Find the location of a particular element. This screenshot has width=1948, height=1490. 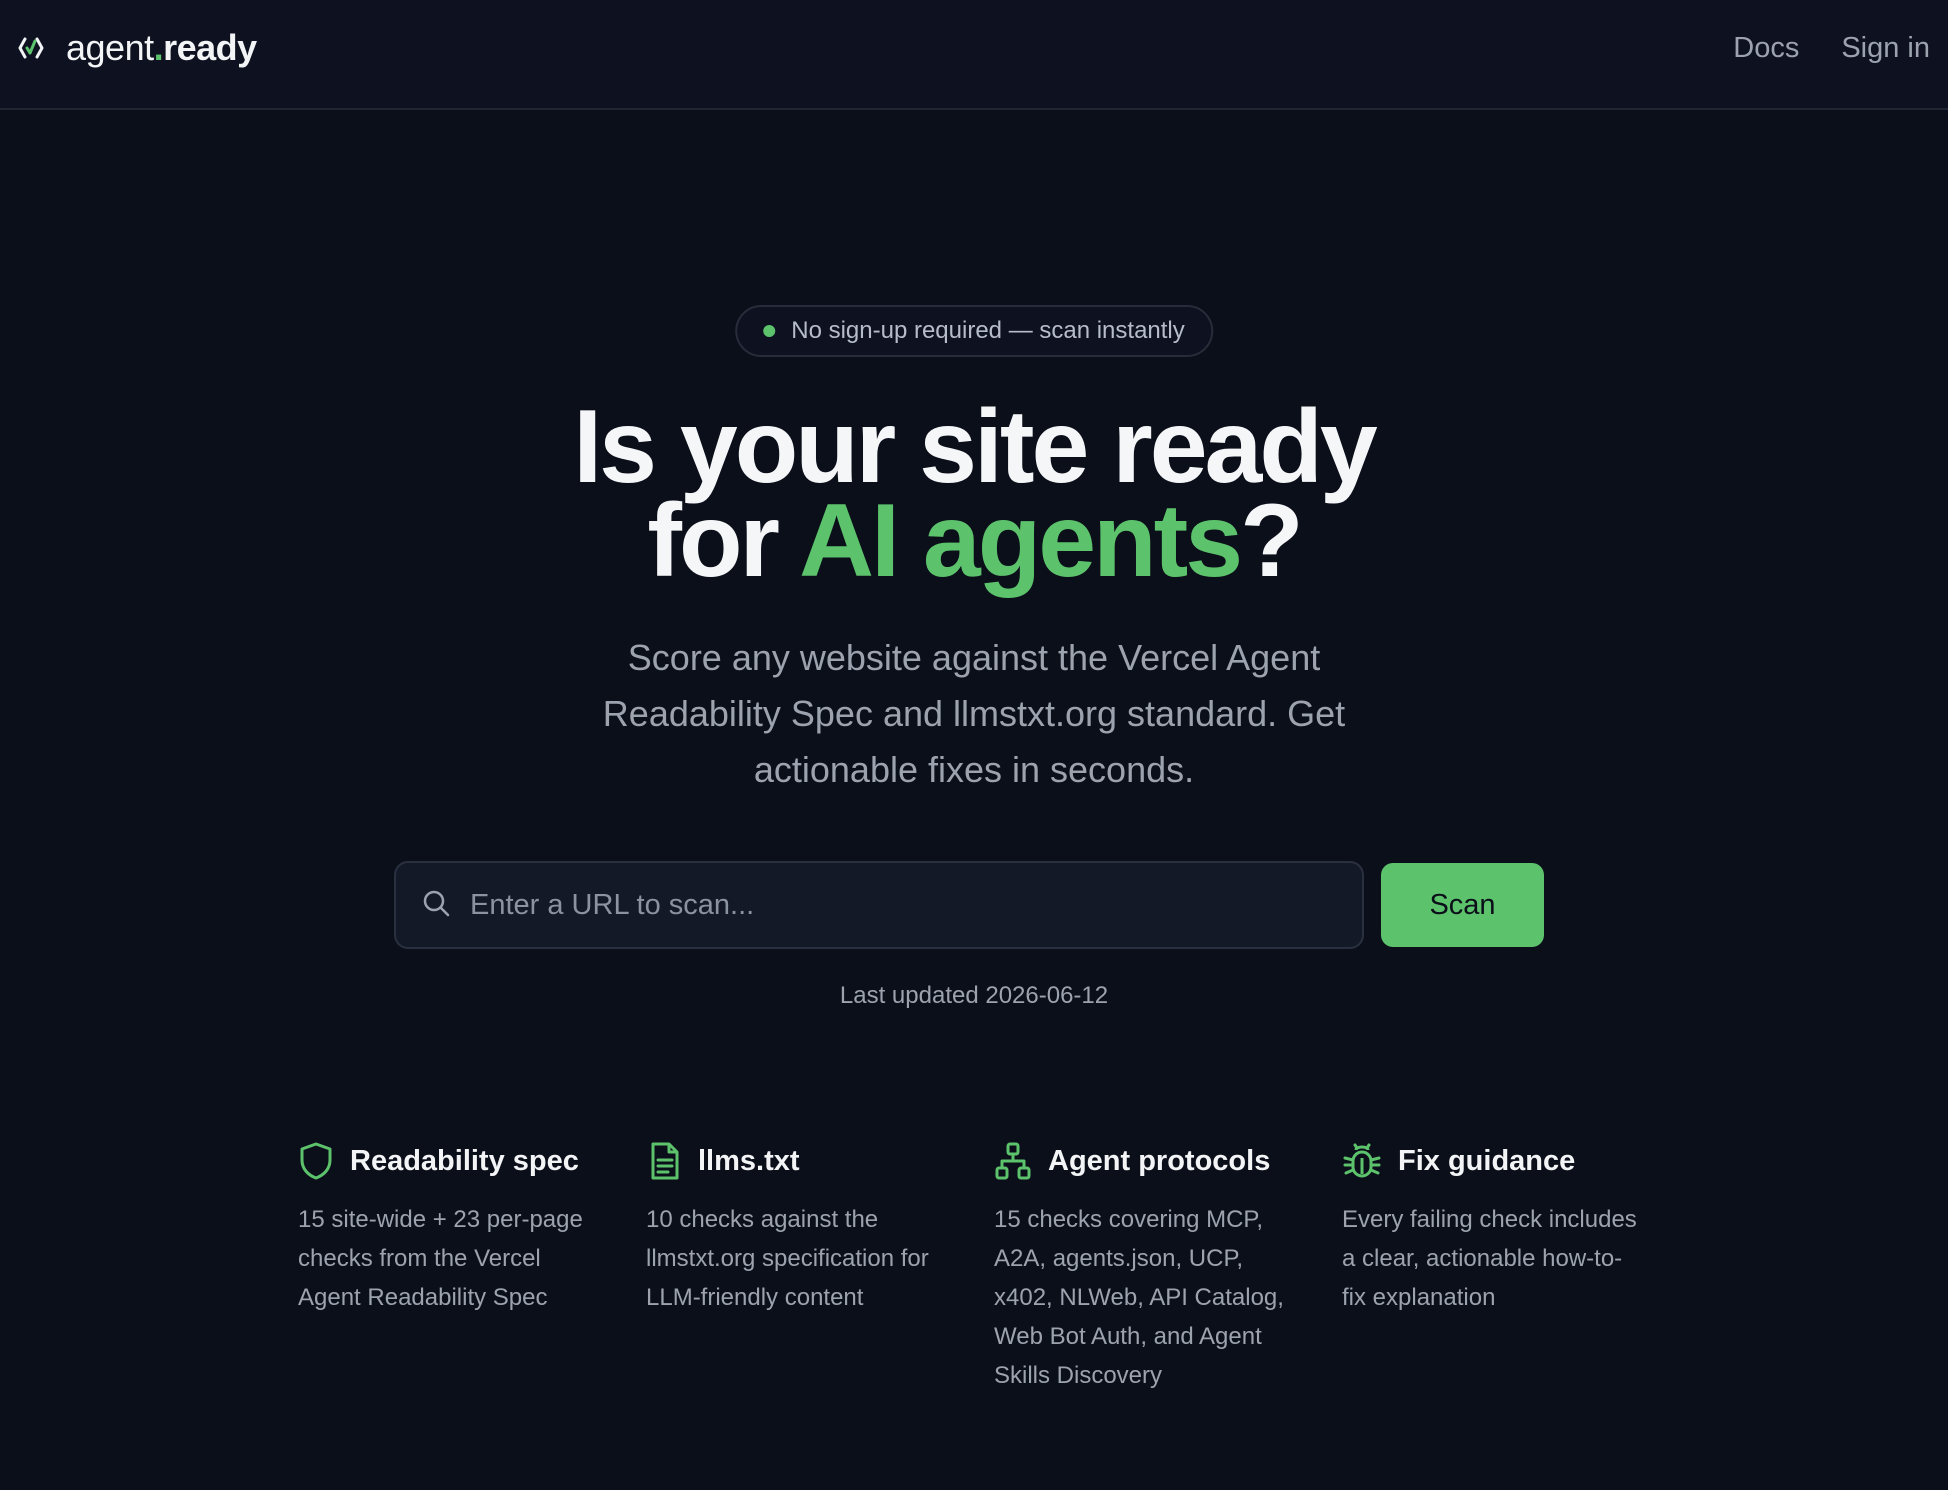

hero-headline: Is your site ready for AI agents? is located at coordinates (974, 494).